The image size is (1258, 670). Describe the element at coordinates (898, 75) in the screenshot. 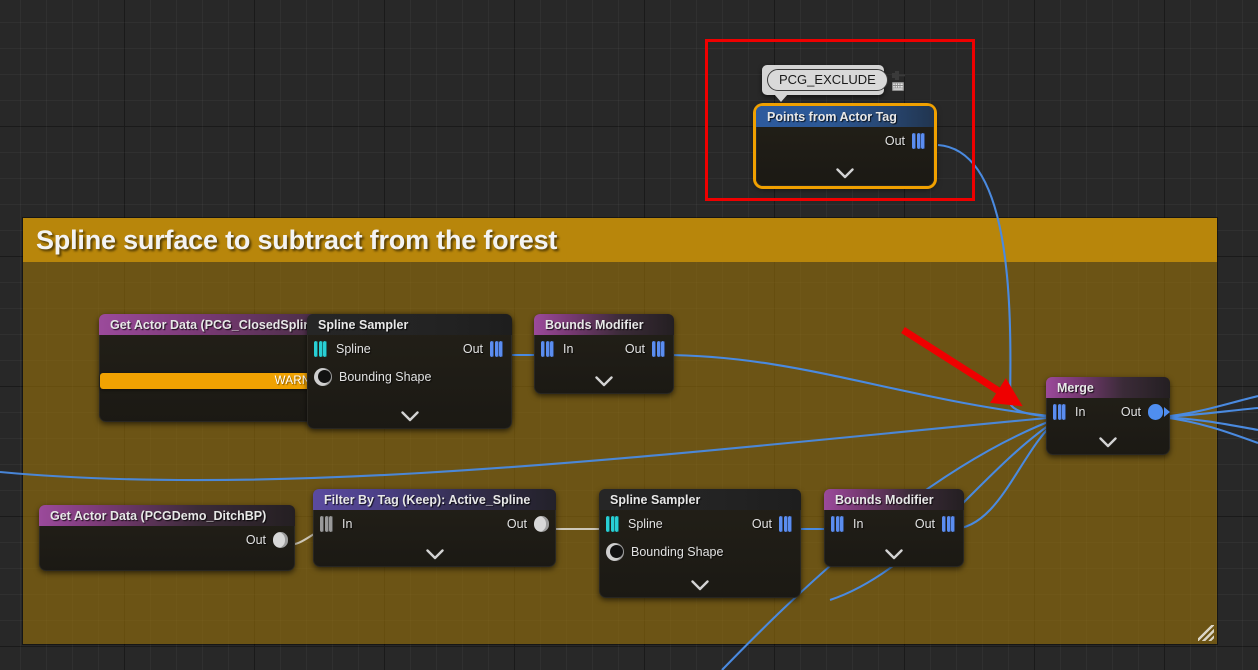

I see `pin-icon` at that location.